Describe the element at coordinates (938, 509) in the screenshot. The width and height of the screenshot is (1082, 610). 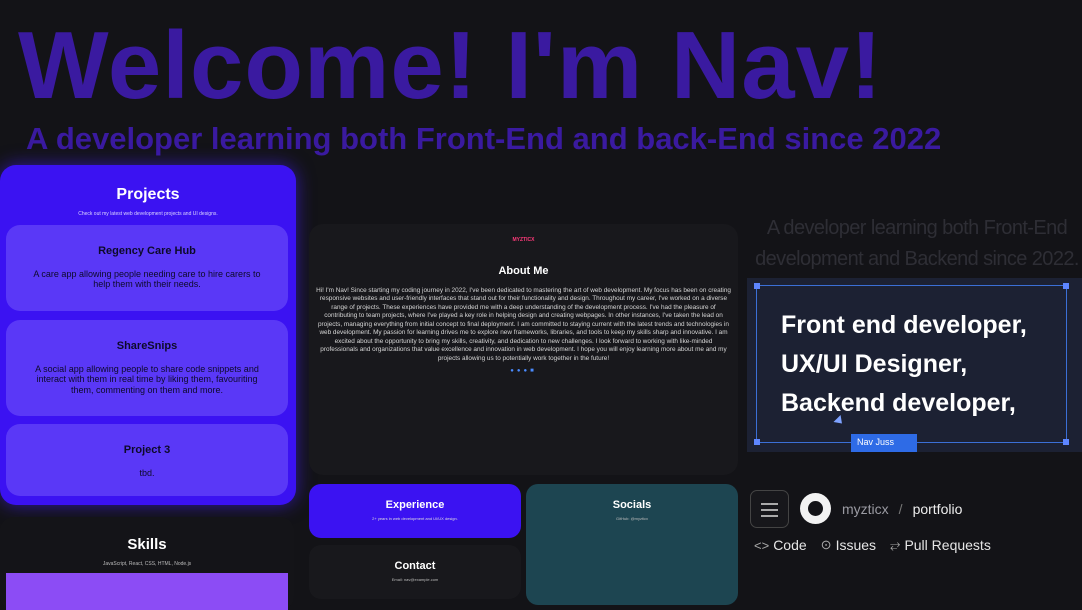
I see `repo-name-link: portfolio` at that location.